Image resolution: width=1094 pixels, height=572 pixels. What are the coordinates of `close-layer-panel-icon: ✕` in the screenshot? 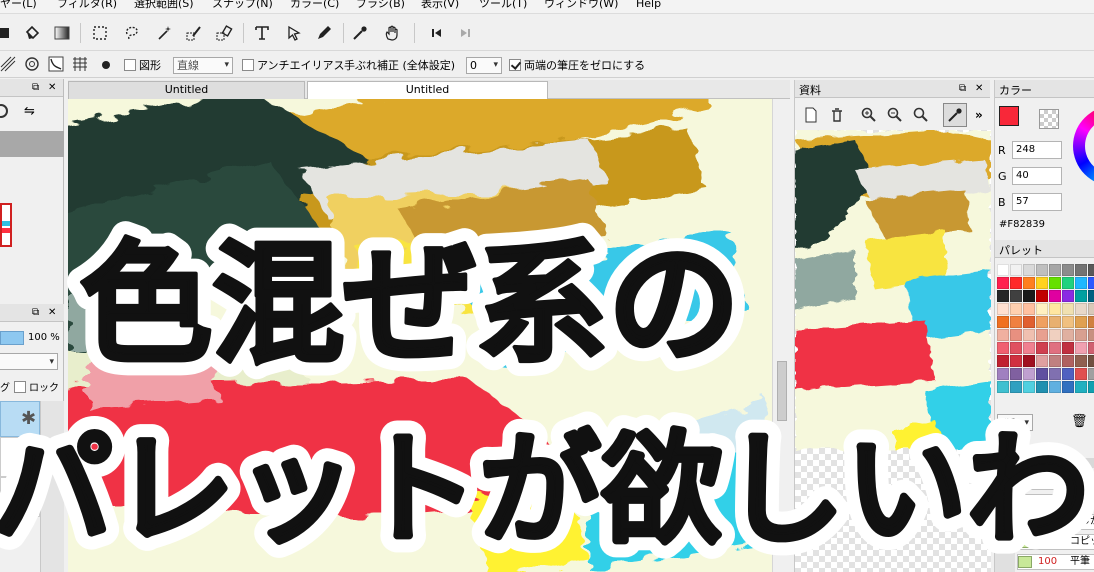 It's located at (52, 313).